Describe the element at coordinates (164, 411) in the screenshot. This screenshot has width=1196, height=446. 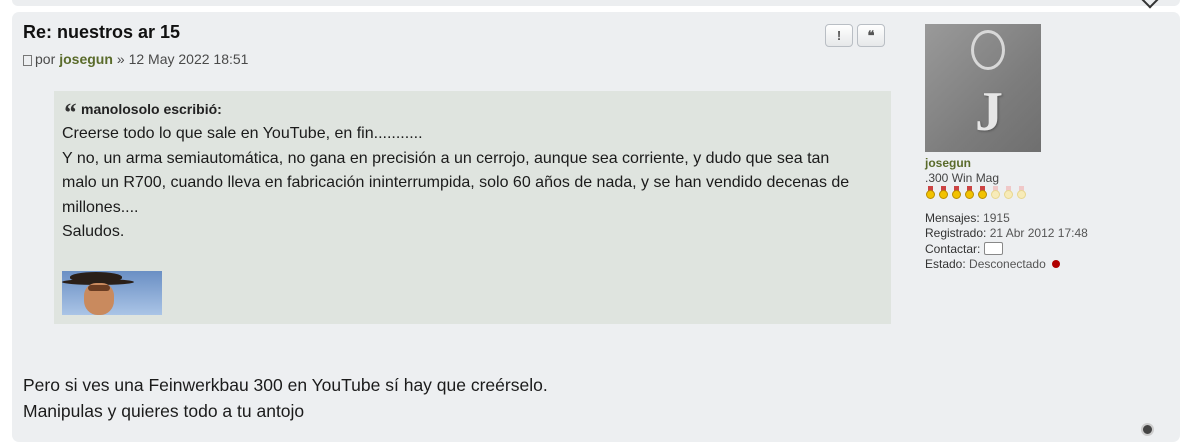
I see `post-body-line: Manipulas y quieres todo a tu antojo` at that location.